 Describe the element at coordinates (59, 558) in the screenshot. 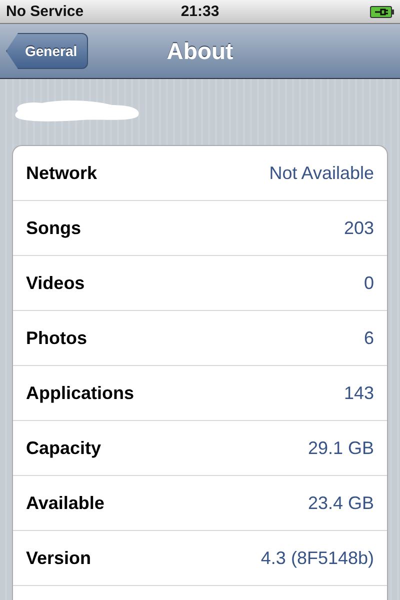

I see `row-label: Version` at that location.